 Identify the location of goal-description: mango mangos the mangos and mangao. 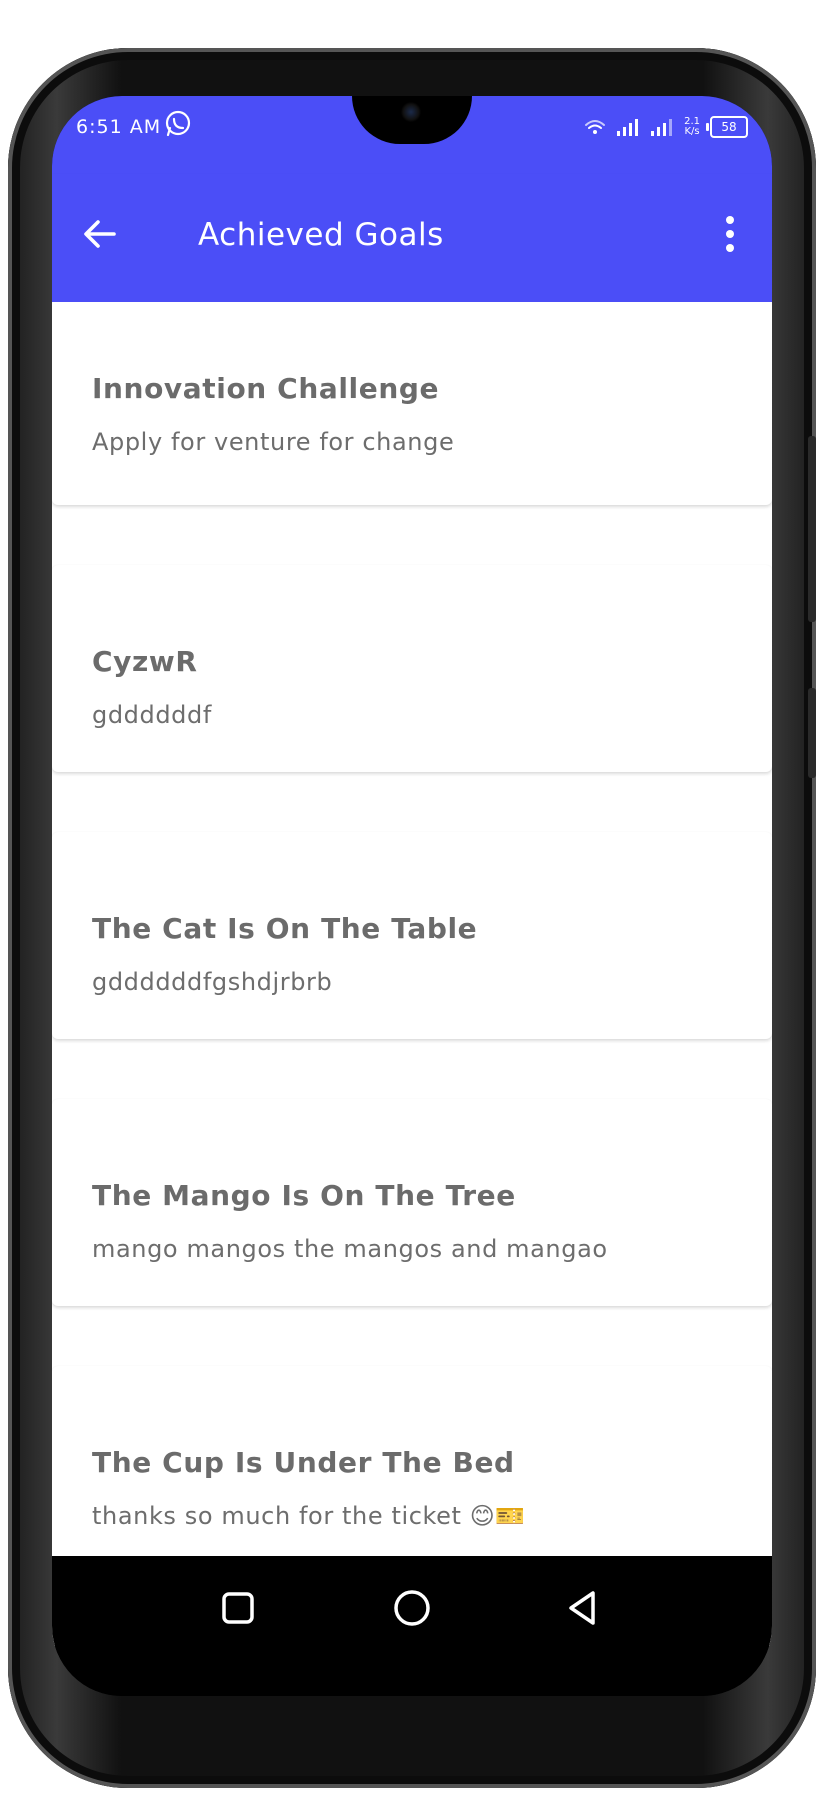
(350, 1249).